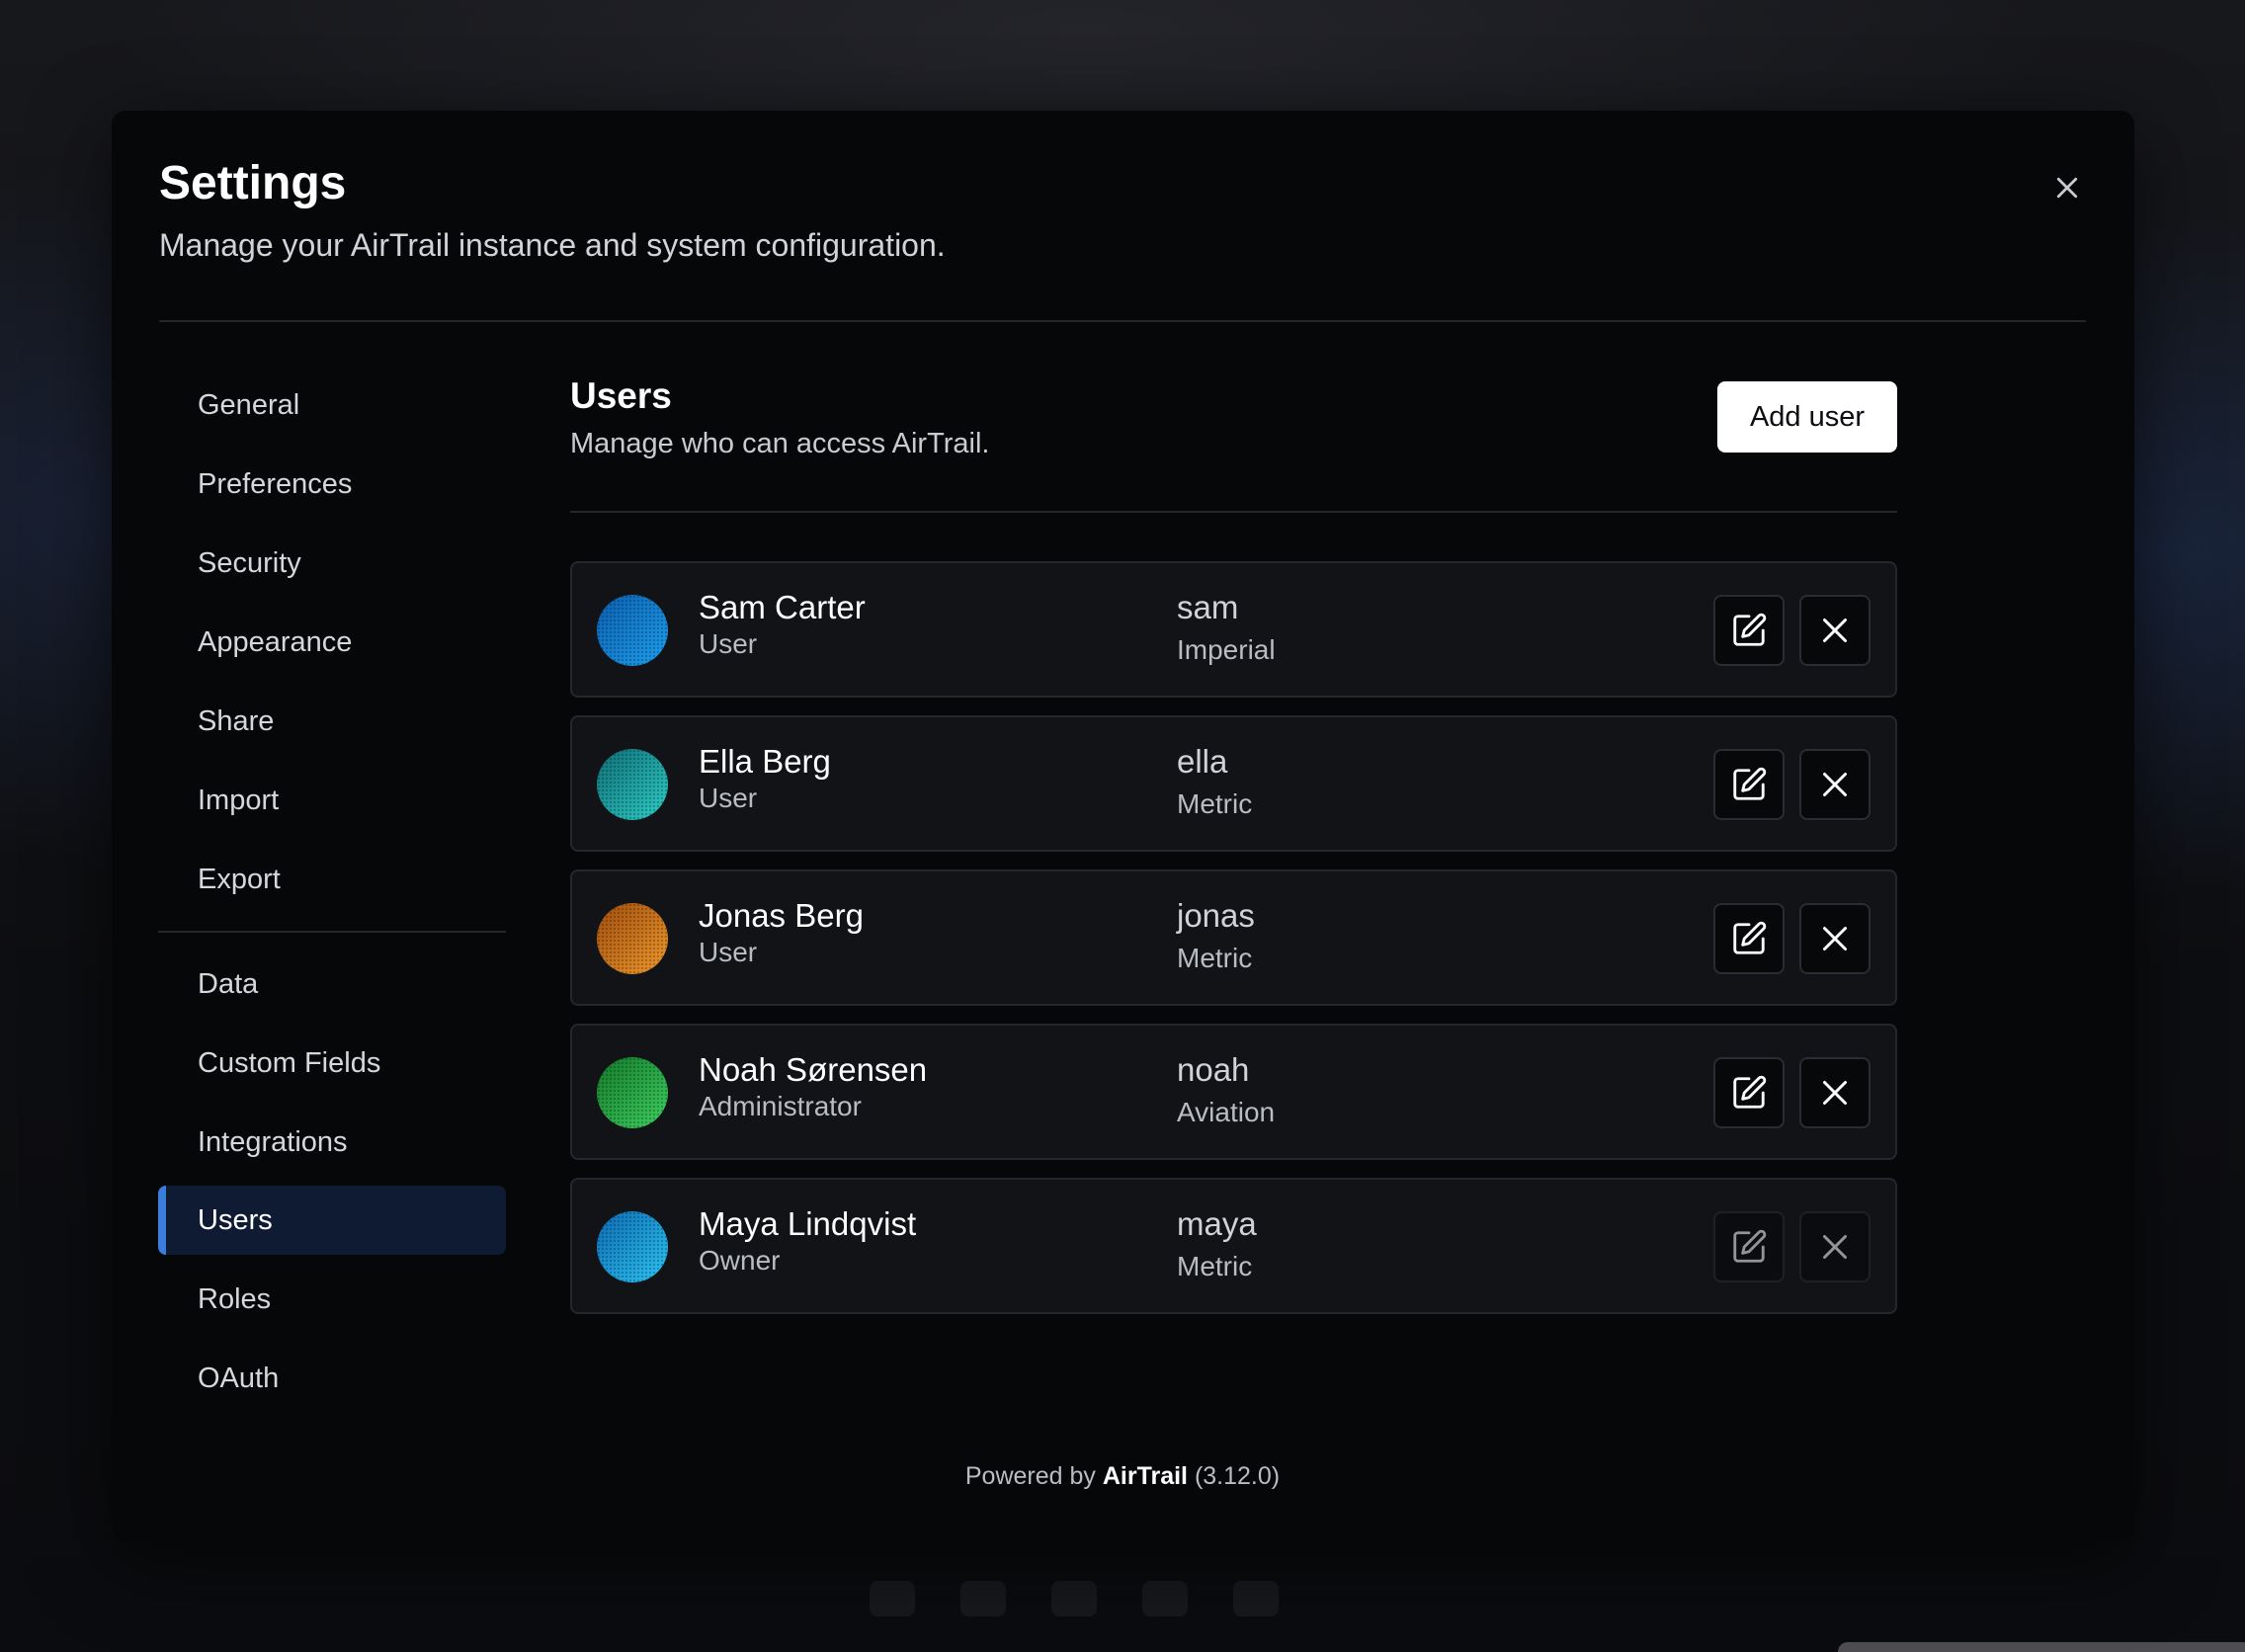 The image size is (2245, 1652). I want to click on user-row: Ella Berg User ella Metric, so click(1233, 783).